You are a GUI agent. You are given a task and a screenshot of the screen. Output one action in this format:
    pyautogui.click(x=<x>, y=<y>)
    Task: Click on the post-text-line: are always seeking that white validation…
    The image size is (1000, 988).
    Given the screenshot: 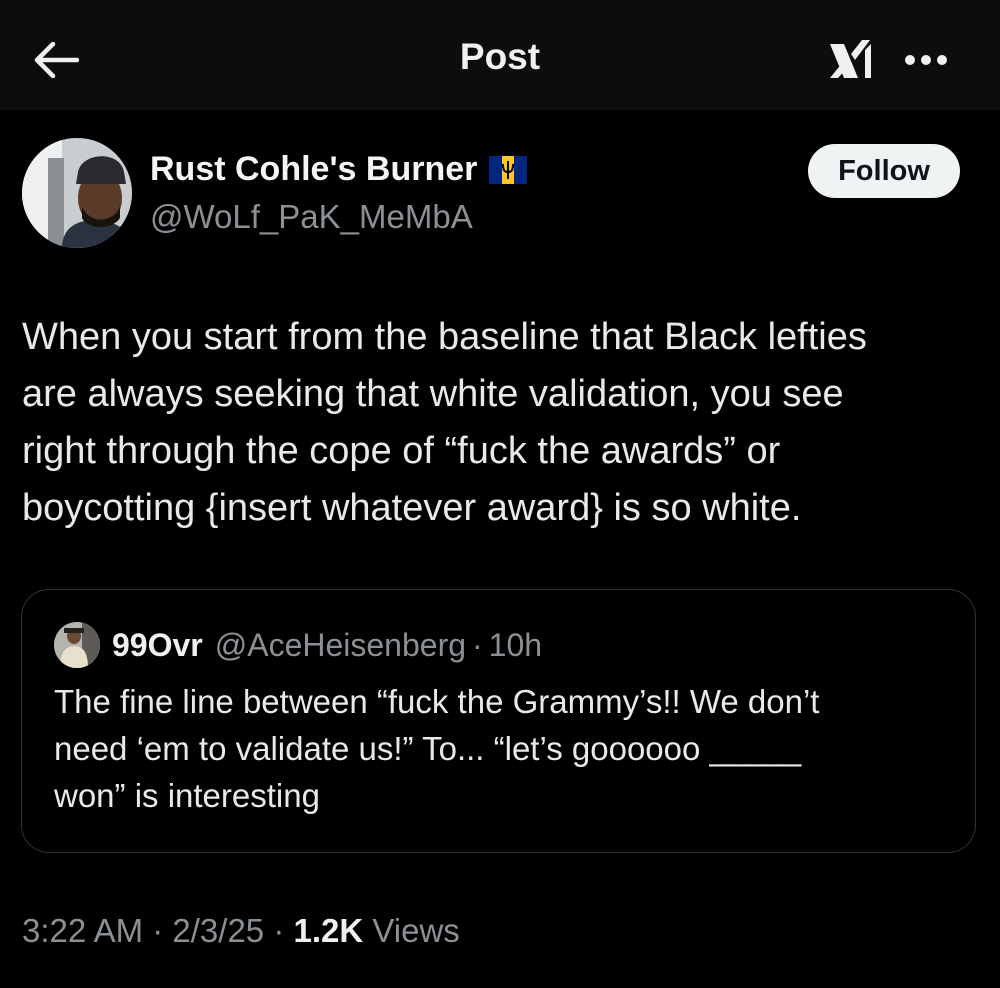 What is the action you would take?
    pyautogui.click(x=433, y=394)
    